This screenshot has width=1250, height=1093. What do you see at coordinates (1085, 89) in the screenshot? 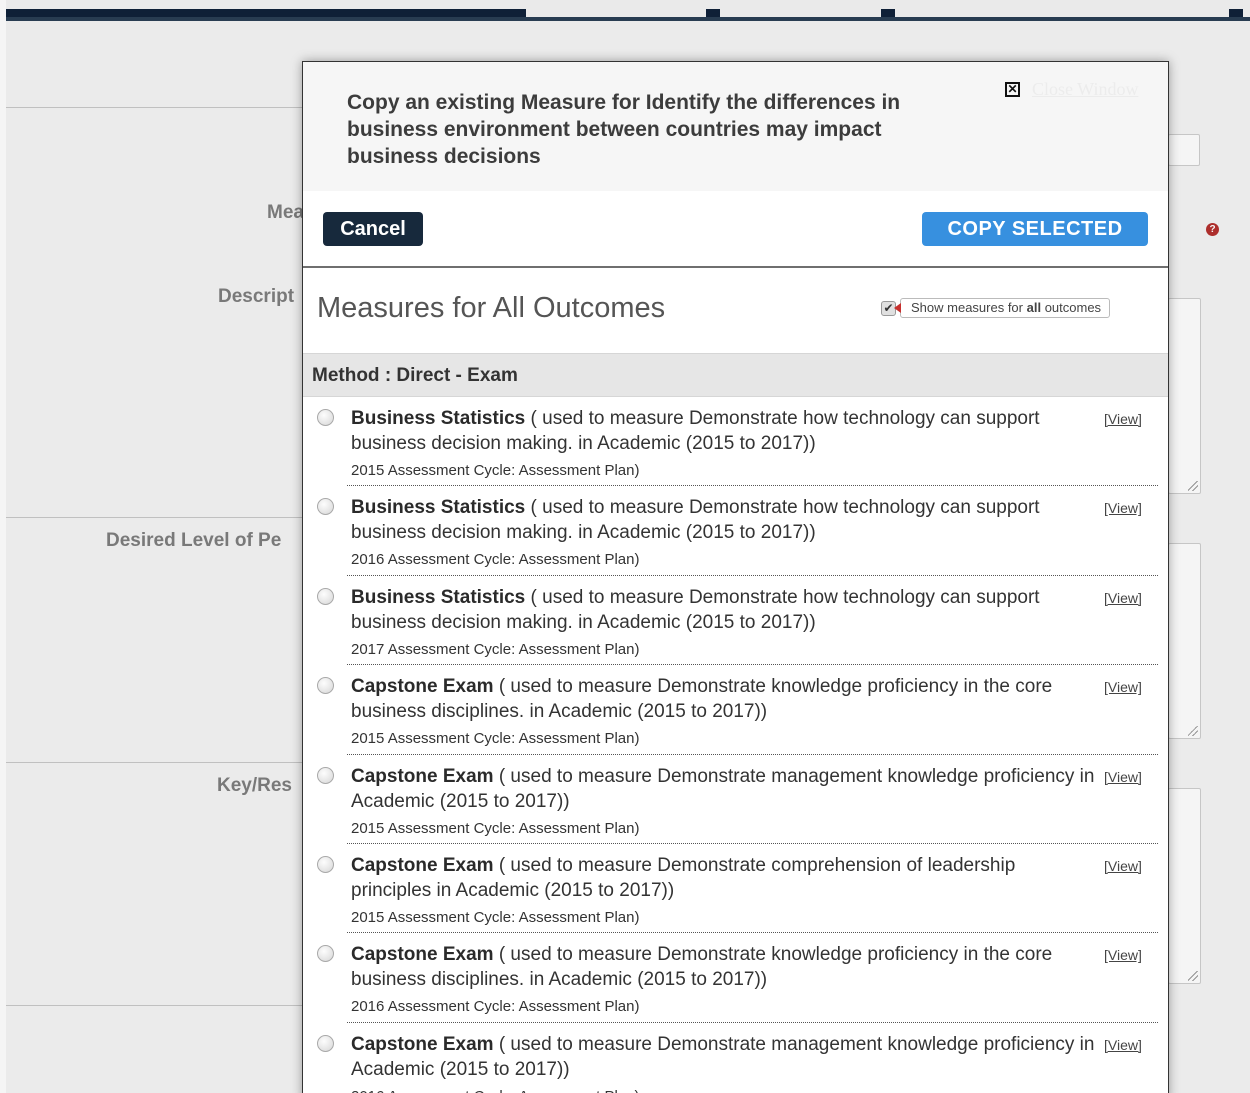
I see `close-window-link: Close Window` at bounding box center [1085, 89].